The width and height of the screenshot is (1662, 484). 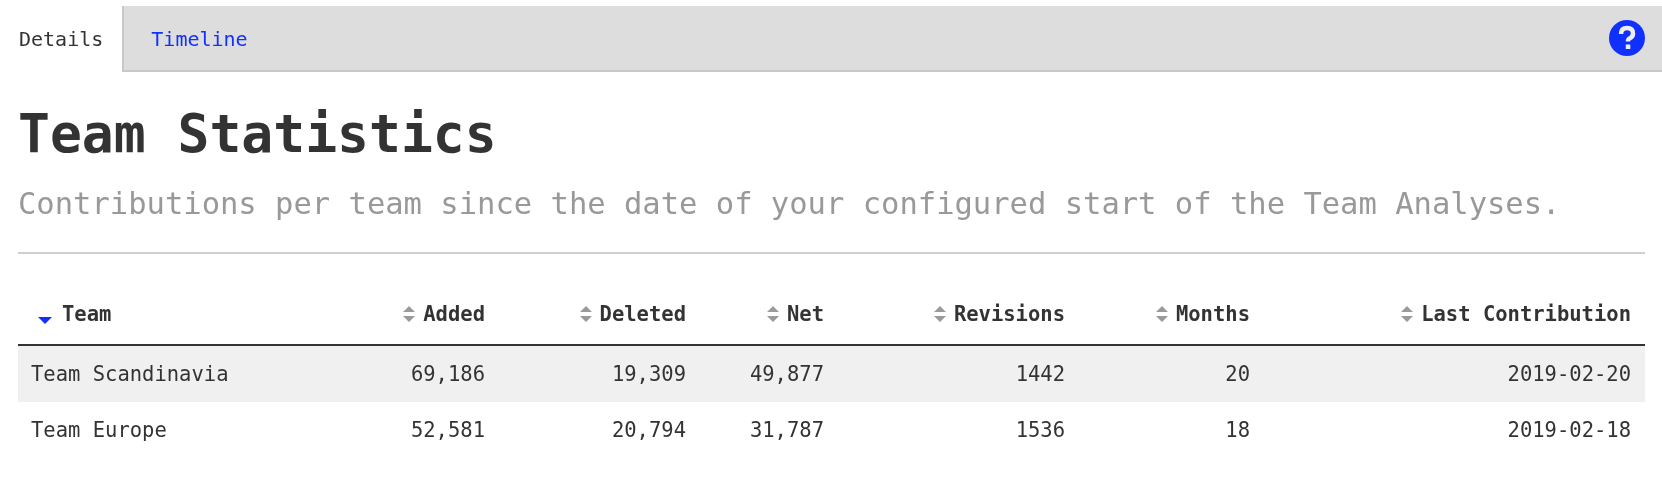 What do you see at coordinates (944, 430) in the screenshot?
I see `table-cell: 1536` at bounding box center [944, 430].